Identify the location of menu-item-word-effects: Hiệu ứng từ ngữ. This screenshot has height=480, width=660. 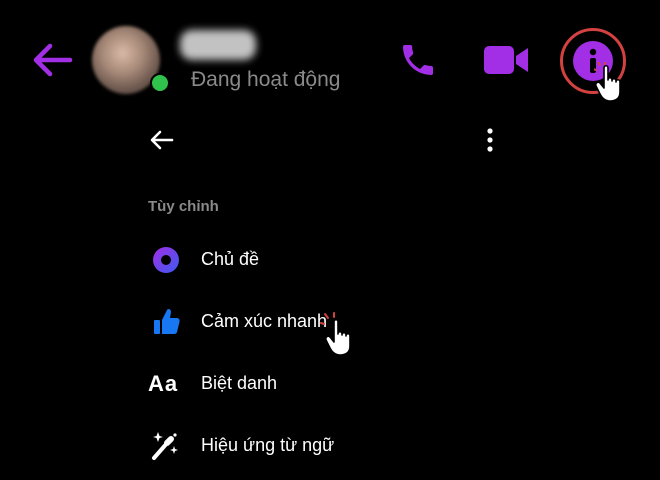
(328, 446).